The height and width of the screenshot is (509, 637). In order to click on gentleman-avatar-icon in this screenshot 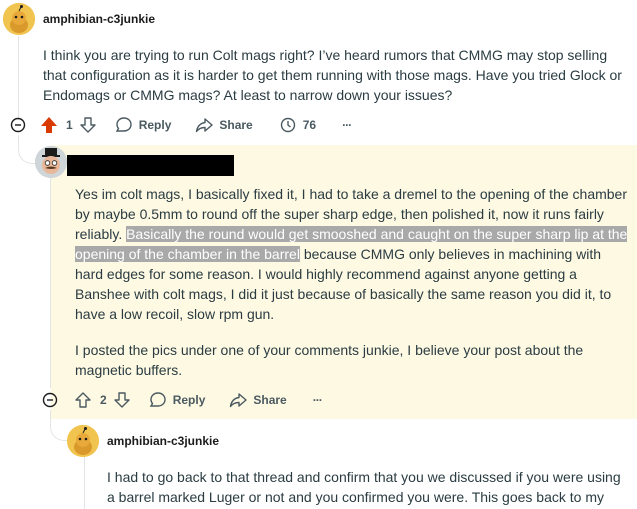, I will do `click(51, 162)`.